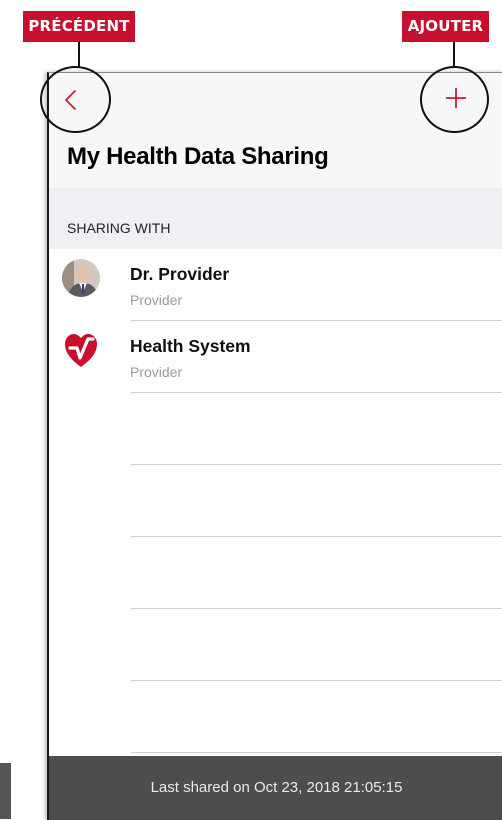 The image size is (502, 820). I want to click on back-callout-leader, so click(79, 55).